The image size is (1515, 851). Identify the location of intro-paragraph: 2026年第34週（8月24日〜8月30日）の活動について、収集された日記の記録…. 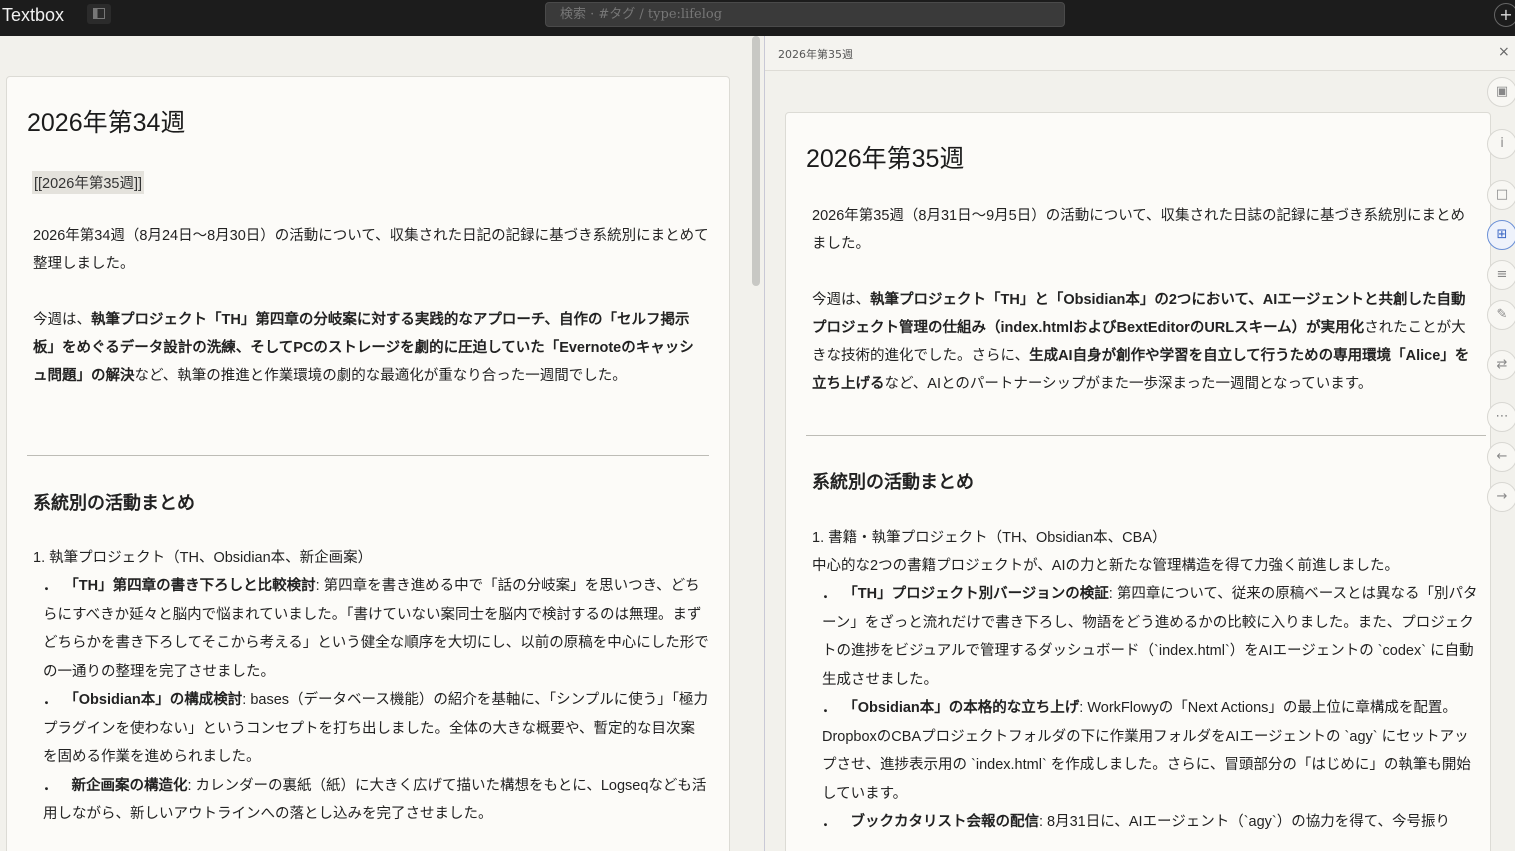
(371, 250).